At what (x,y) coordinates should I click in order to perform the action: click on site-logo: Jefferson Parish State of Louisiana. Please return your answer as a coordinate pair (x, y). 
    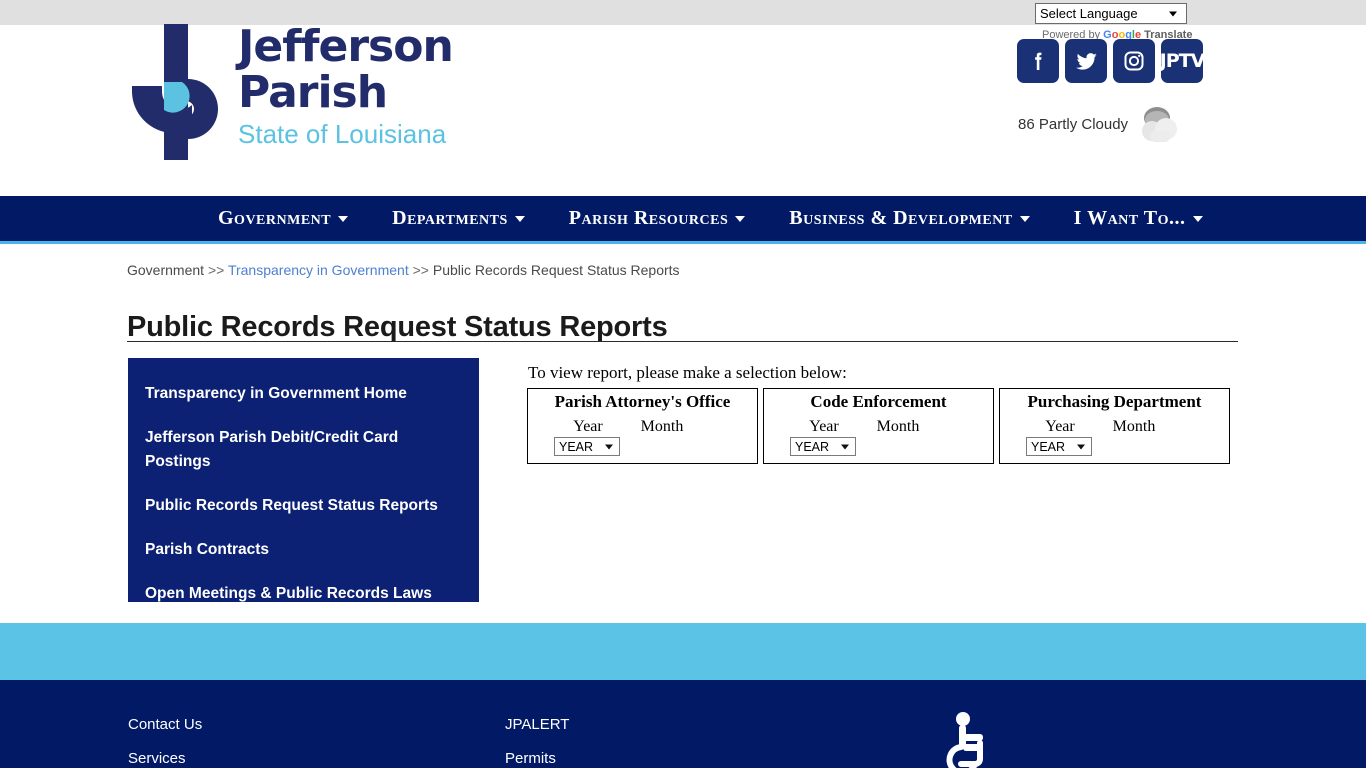
    Looking at the image, I should click on (328, 93).